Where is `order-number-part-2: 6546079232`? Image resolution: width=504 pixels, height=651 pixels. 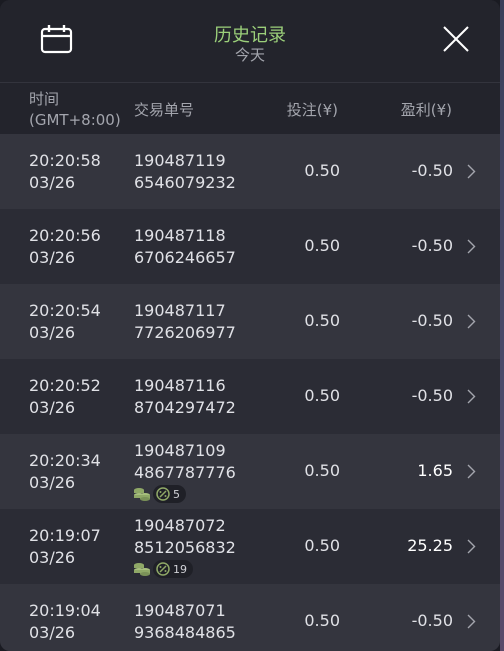
order-number-part-2: 6546079232 is located at coordinates (185, 182).